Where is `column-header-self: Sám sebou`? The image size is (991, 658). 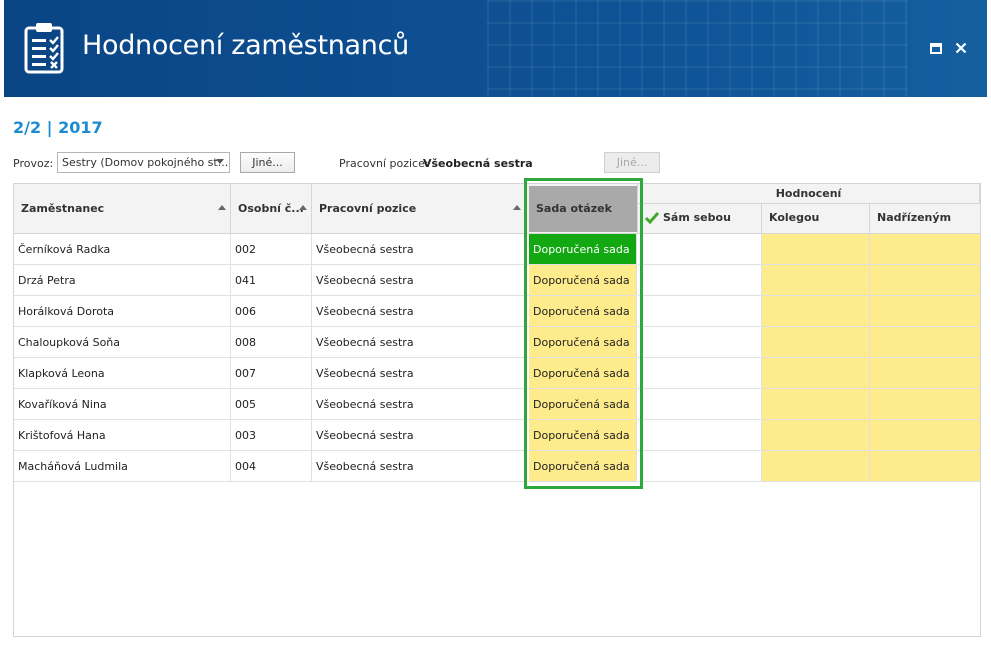
column-header-self: Sám sebou is located at coordinates (700, 219).